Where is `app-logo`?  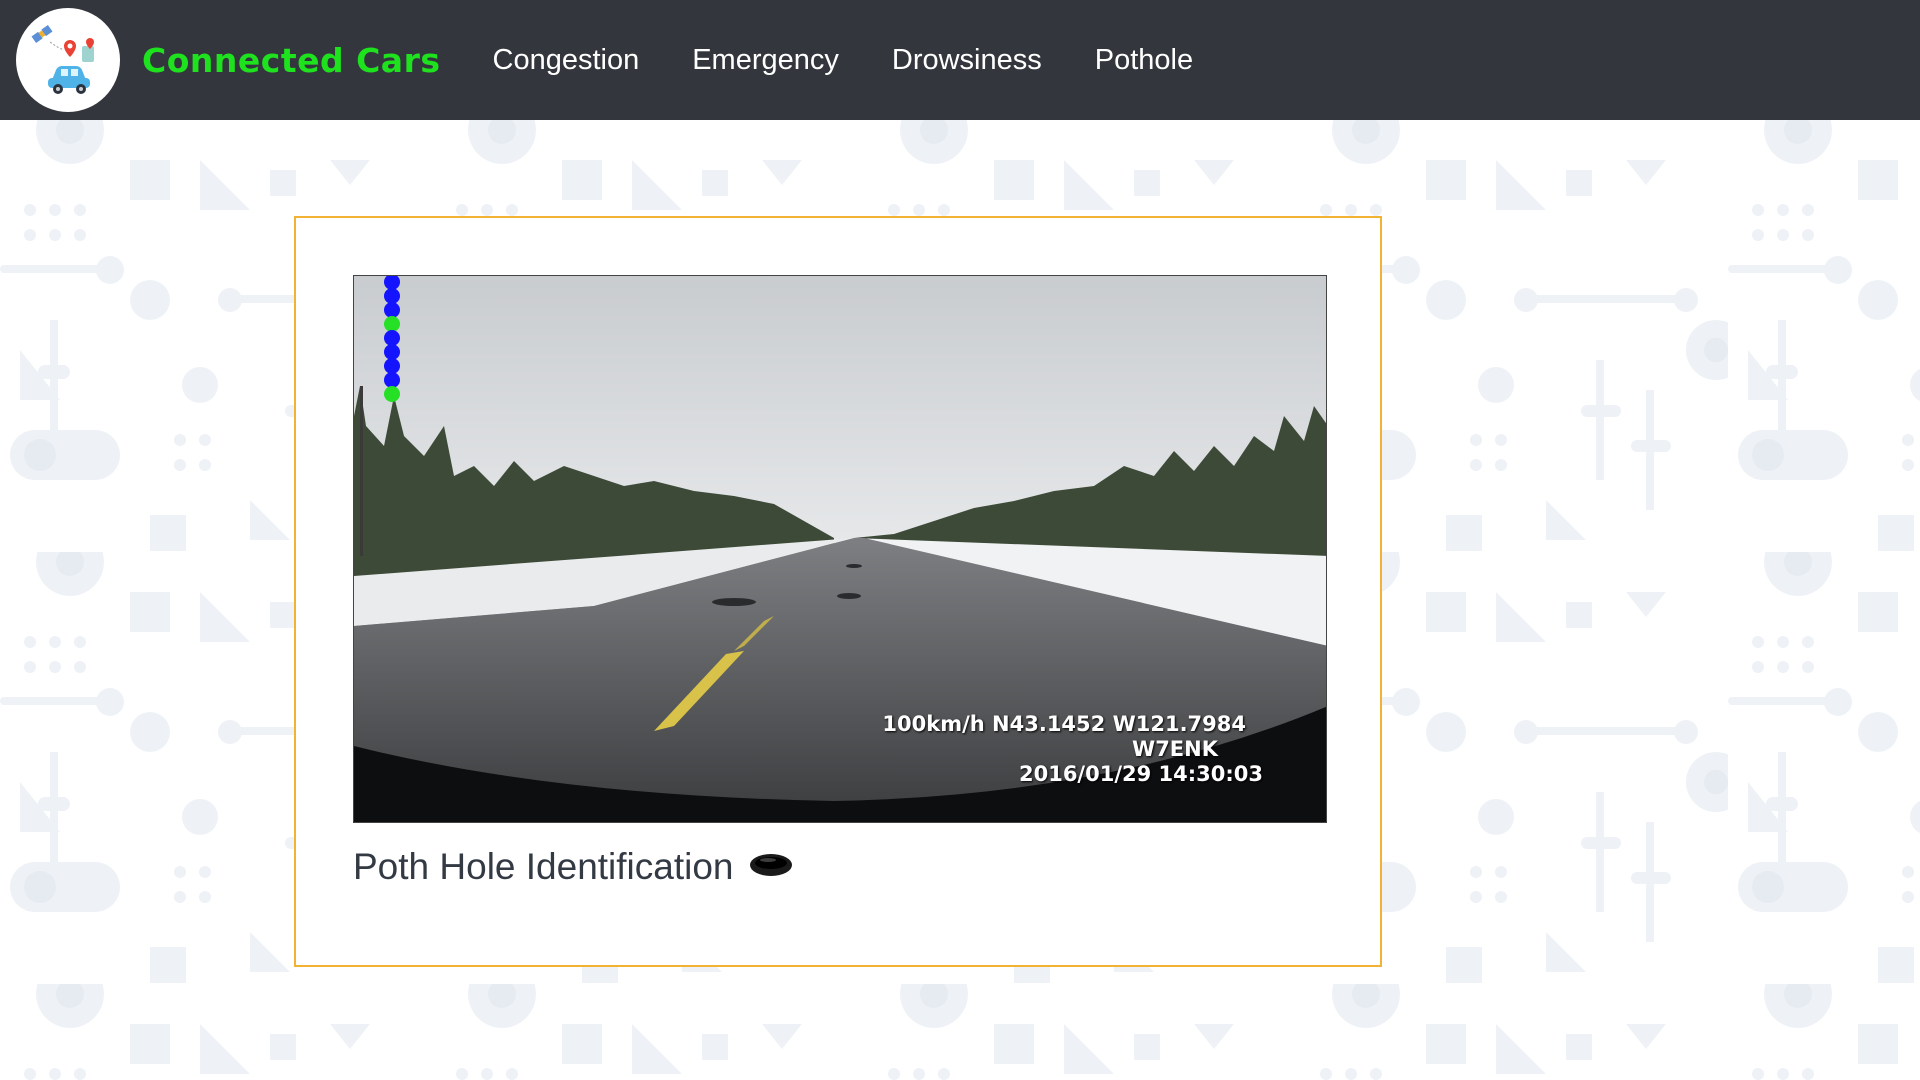 app-logo is located at coordinates (68, 60).